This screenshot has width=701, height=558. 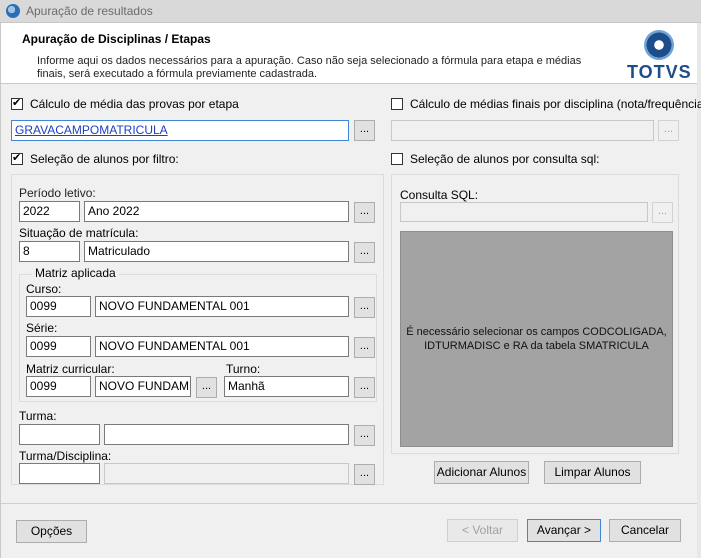 What do you see at coordinates (51, 531) in the screenshot?
I see `opcoes-button: Opções` at bounding box center [51, 531].